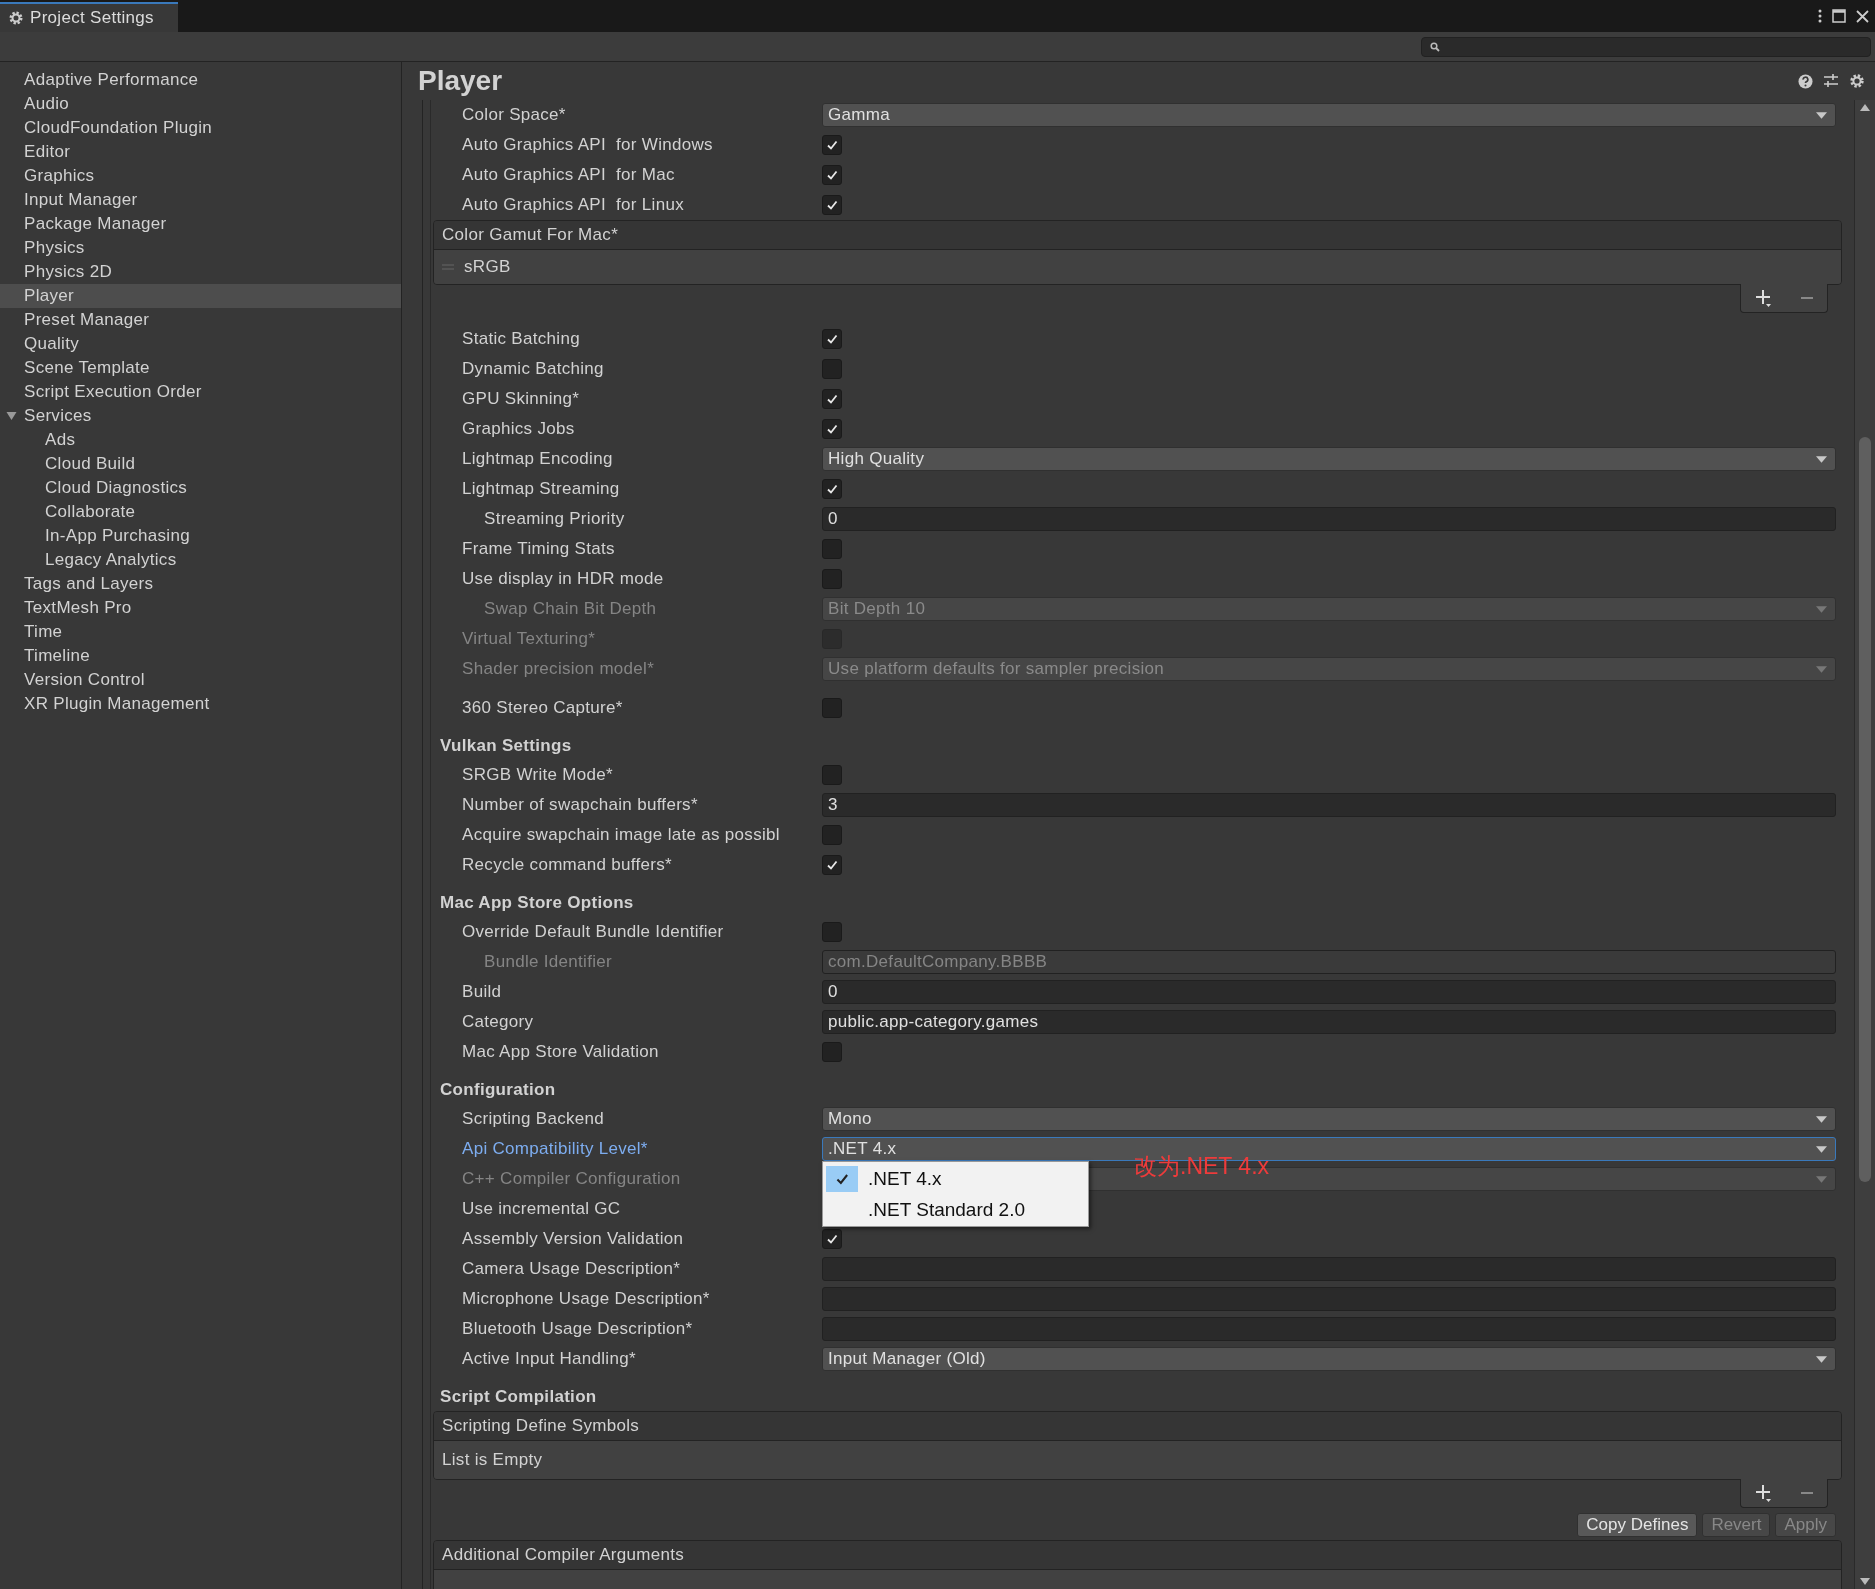  Describe the element at coordinates (573, 205) in the screenshot. I see `setting-label: Auto Graphics API for Linux` at that location.